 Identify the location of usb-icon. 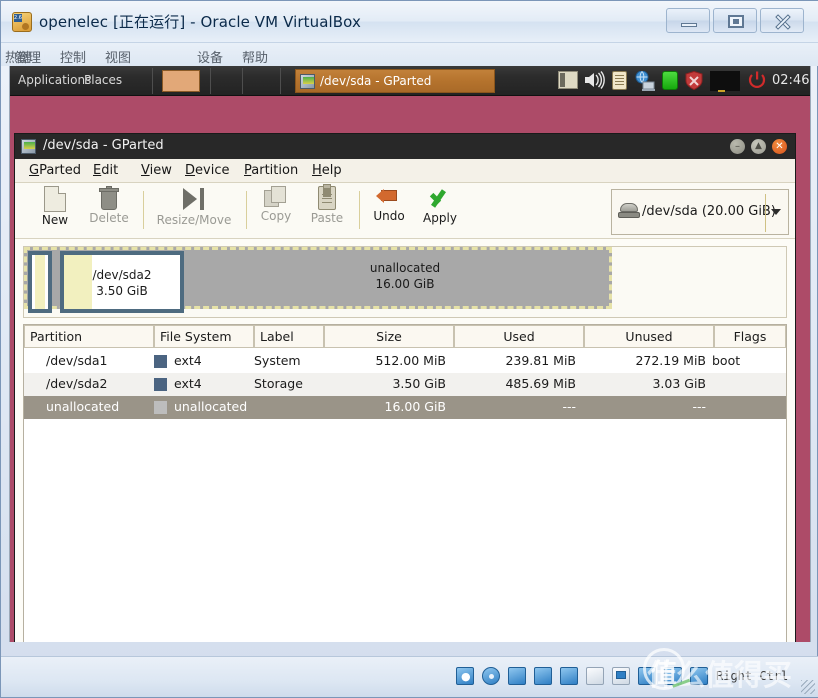
(569, 676).